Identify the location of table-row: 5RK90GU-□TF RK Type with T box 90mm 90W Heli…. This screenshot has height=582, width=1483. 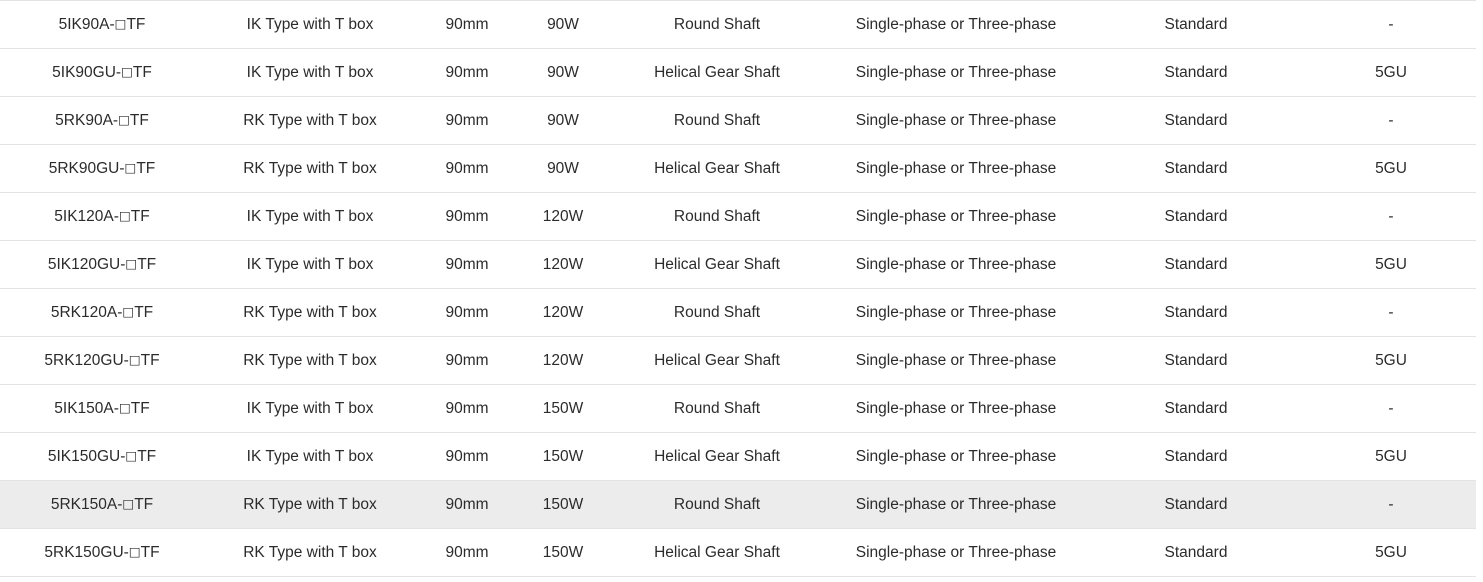
(738, 168).